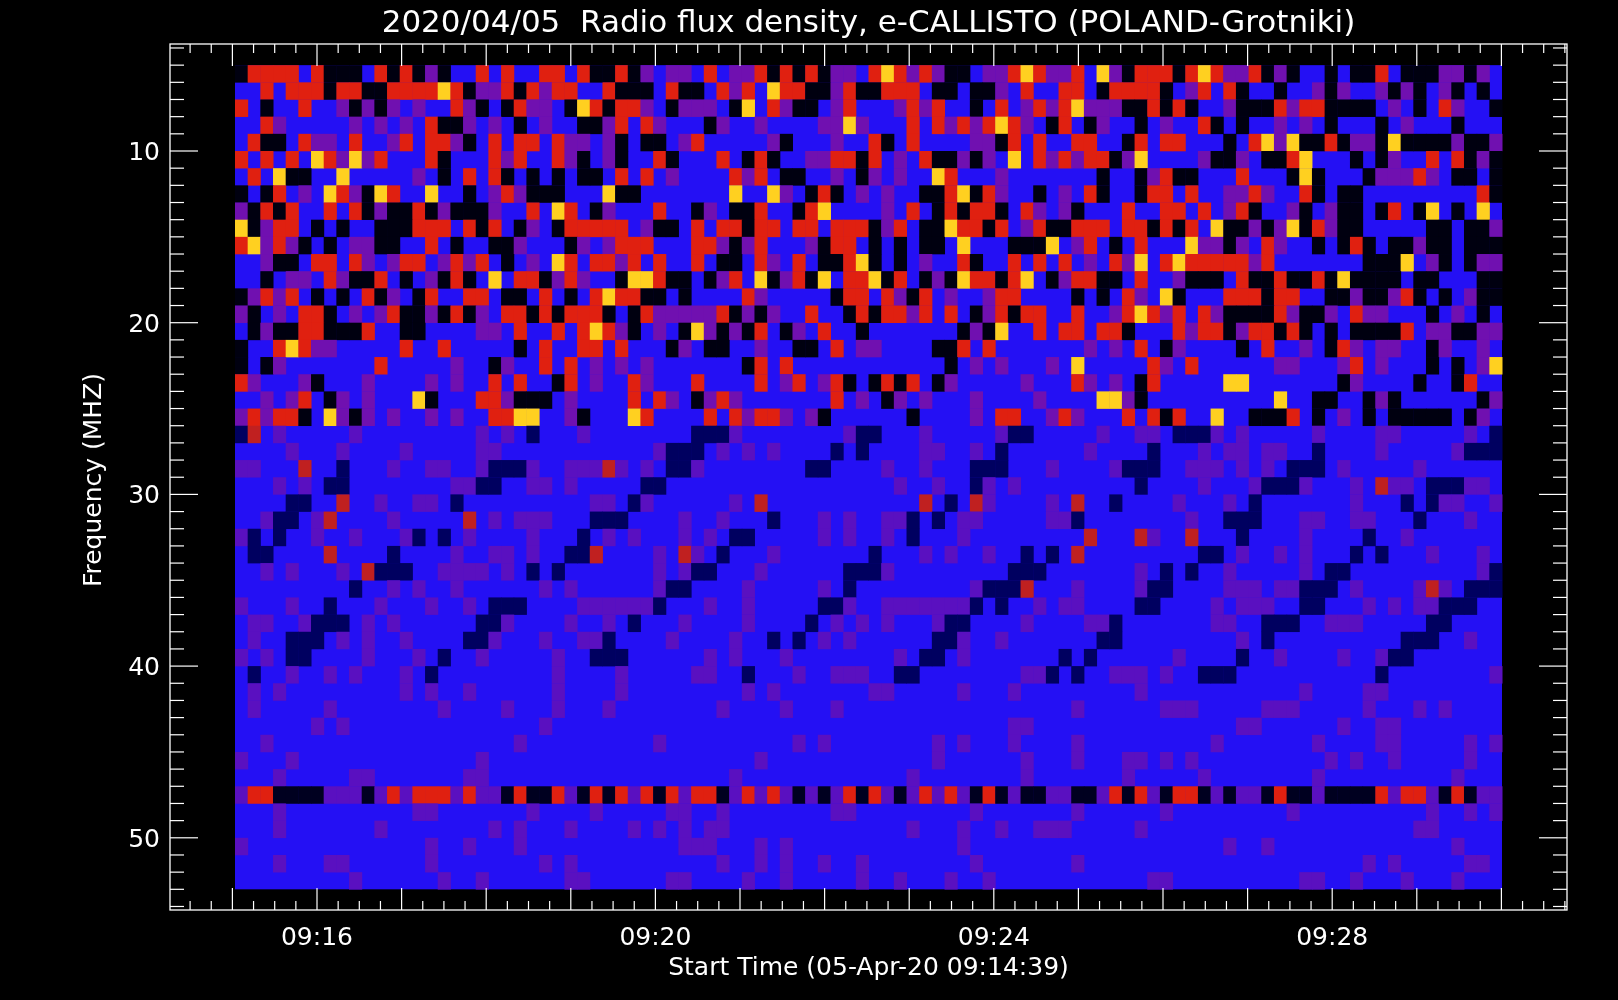 This screenshot has height=1000, width=1618. Describe the element at coordinates (993, 936) in the screenshot. I see `tick-label: 09:24` at that location.